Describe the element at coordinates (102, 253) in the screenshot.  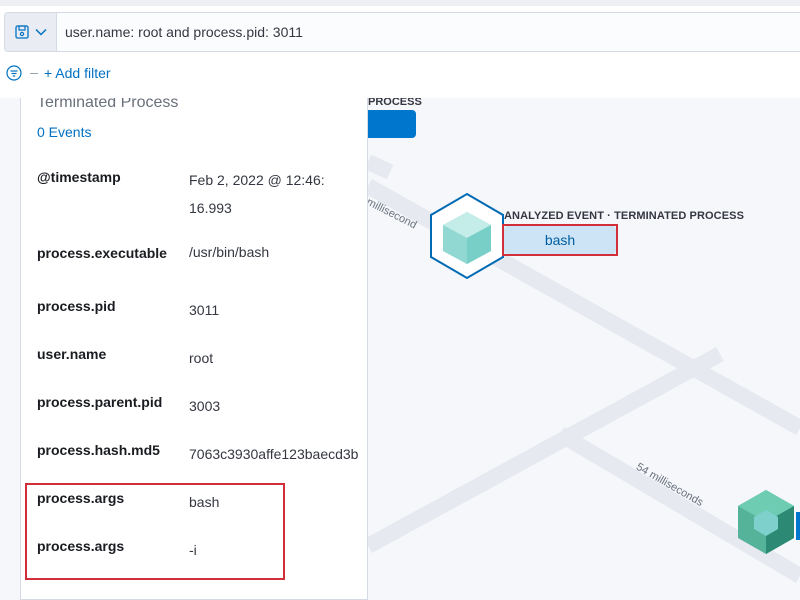
I see `field-key: process.executable` at that location.